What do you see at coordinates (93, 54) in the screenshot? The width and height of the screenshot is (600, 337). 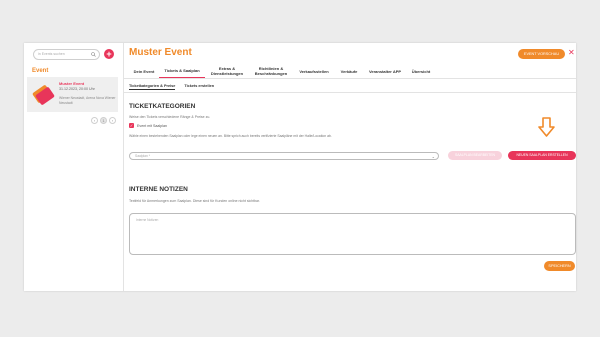 I see `search-icon` at bounding box center [93, 54].